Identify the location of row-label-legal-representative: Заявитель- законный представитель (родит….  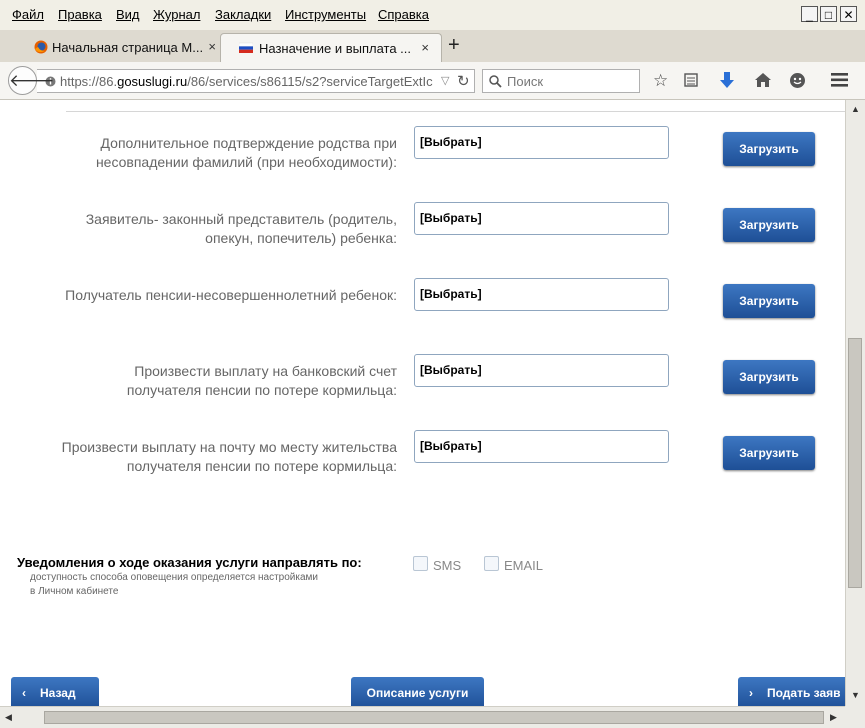
(241, 228).